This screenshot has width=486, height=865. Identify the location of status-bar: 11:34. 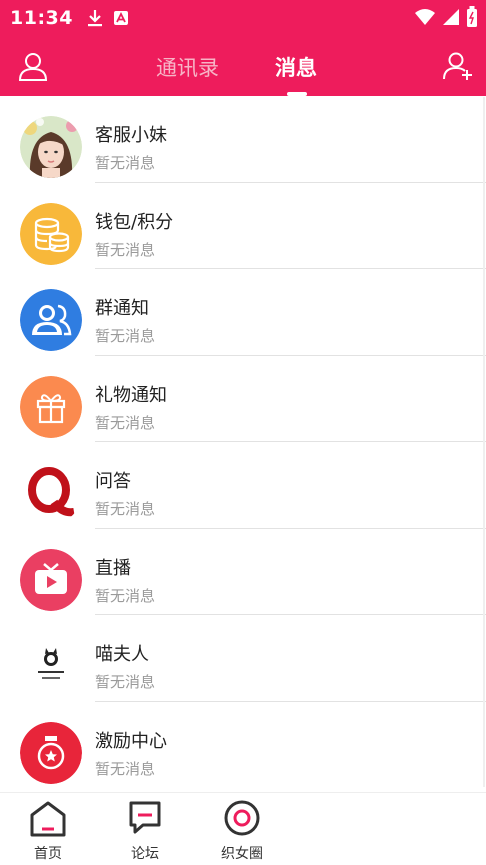
(243, 18).